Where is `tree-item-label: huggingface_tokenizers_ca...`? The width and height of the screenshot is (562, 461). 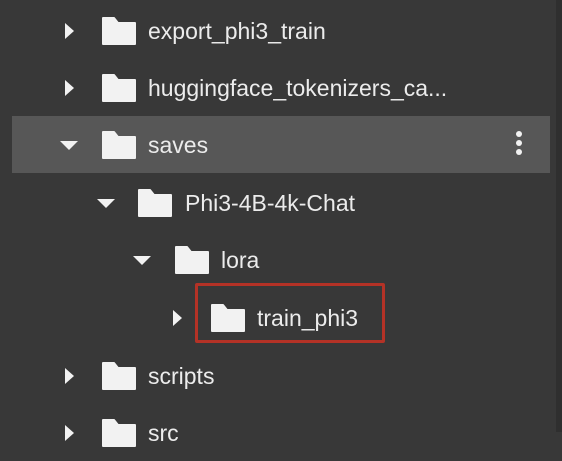 tree-item-label: huggingface_tokenizers_ca... is located at coordinates (298, 87).